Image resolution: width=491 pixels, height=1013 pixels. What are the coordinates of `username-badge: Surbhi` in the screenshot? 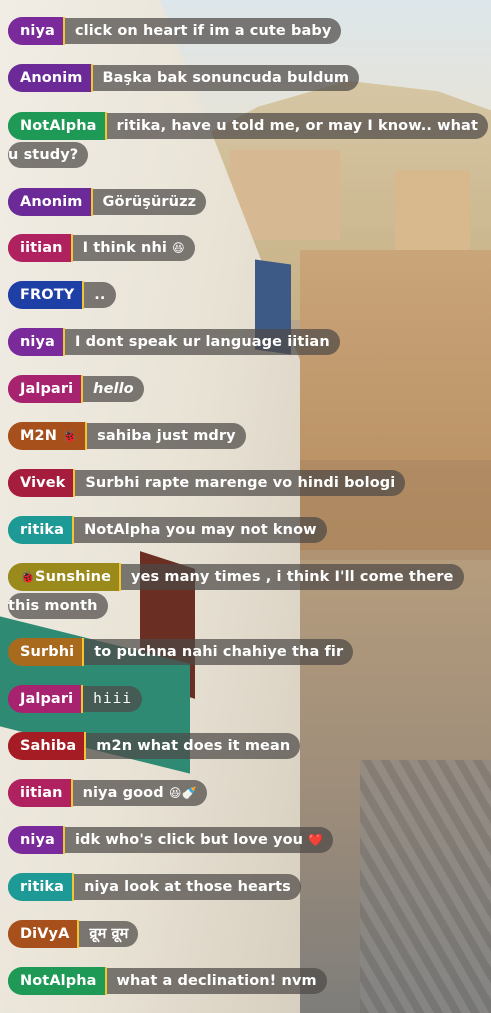 It's located at (46, 652).